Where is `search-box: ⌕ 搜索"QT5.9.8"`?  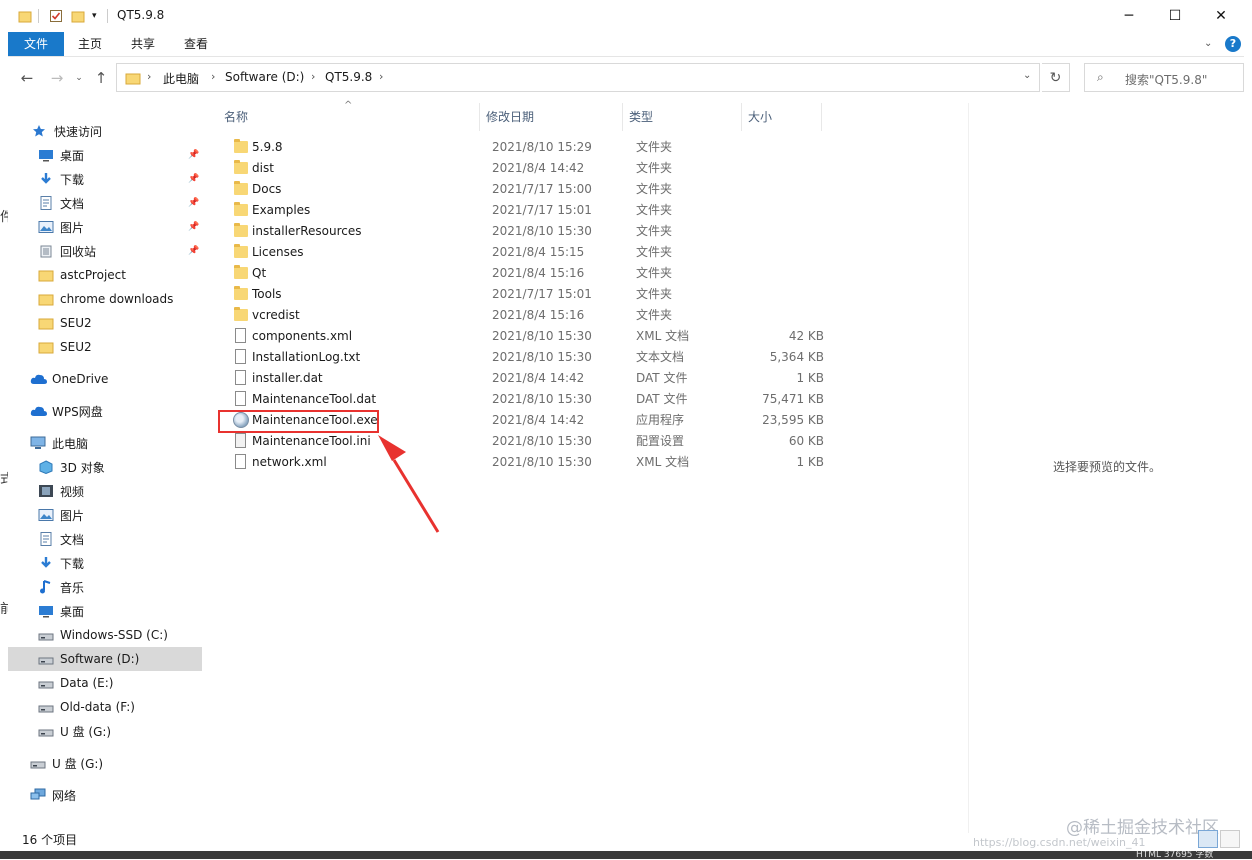 search-box: ⌕ 搜索"QT5.9.8" is located at coordinates (1164, 77).